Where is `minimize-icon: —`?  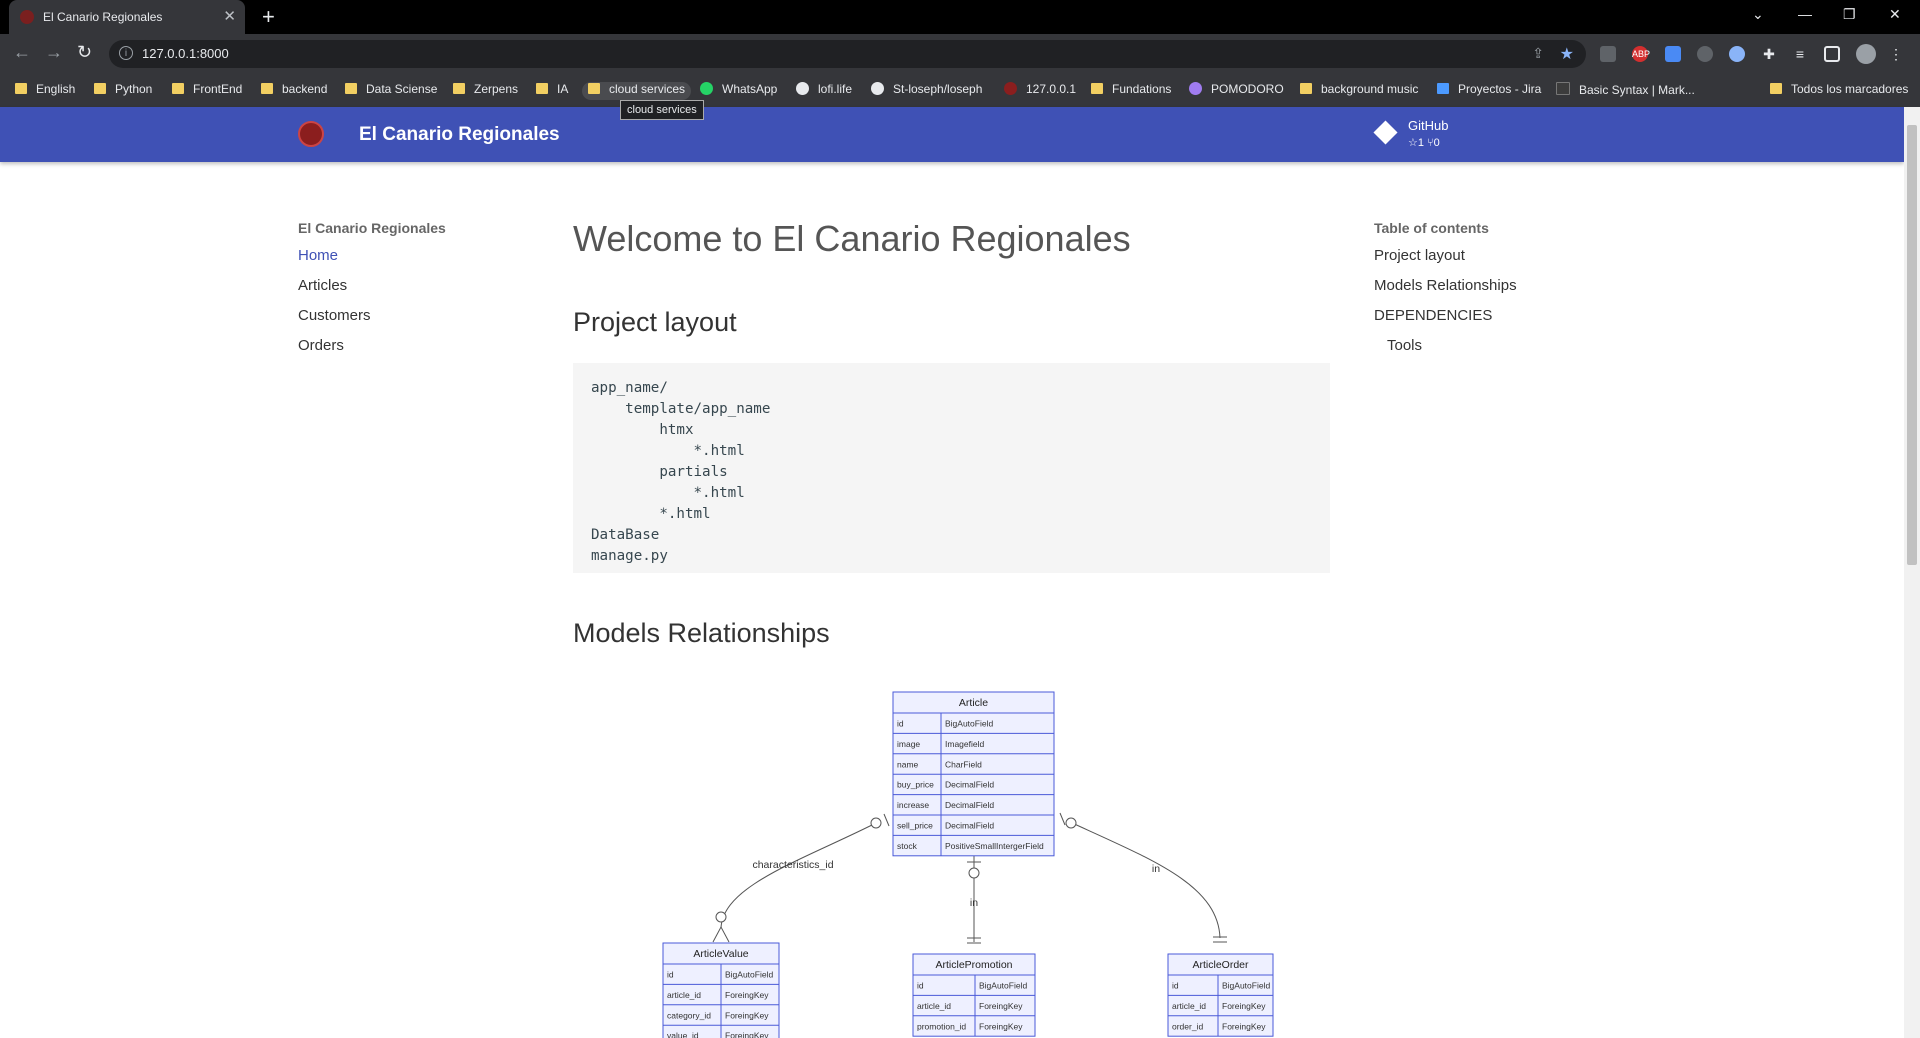
minimize-icon: — is located at coordinates (1805, 14).